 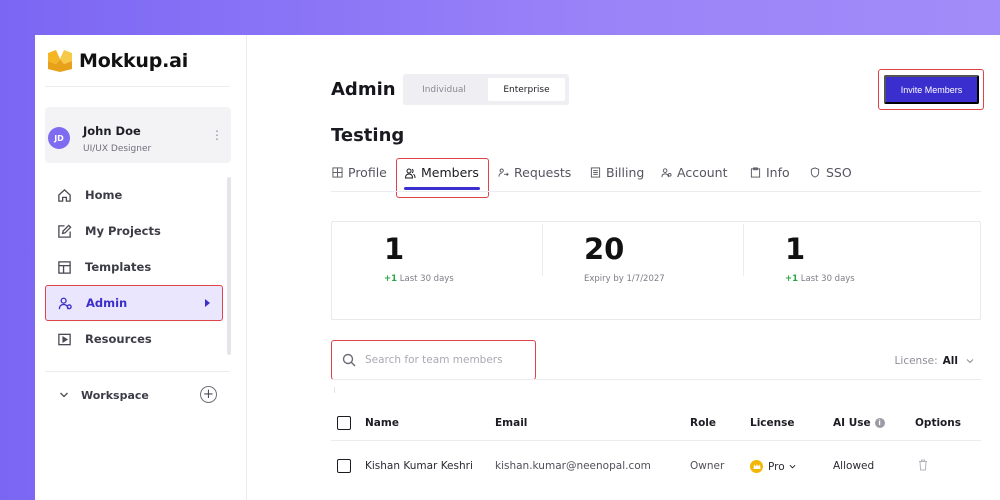 What do you see at coordinates (112, 131) in the screenshot?
I see `user-name: John Doe` at bounding box center [112, 131].